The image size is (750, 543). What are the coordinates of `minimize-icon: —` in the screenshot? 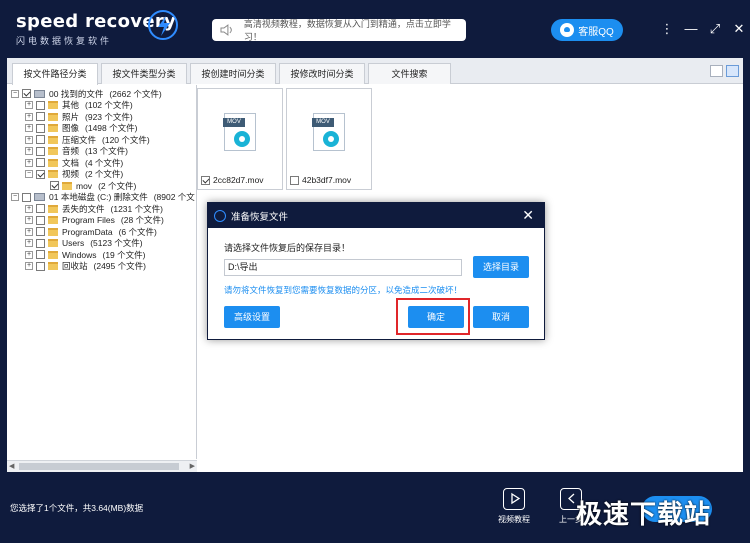 It's located at (691, 29).